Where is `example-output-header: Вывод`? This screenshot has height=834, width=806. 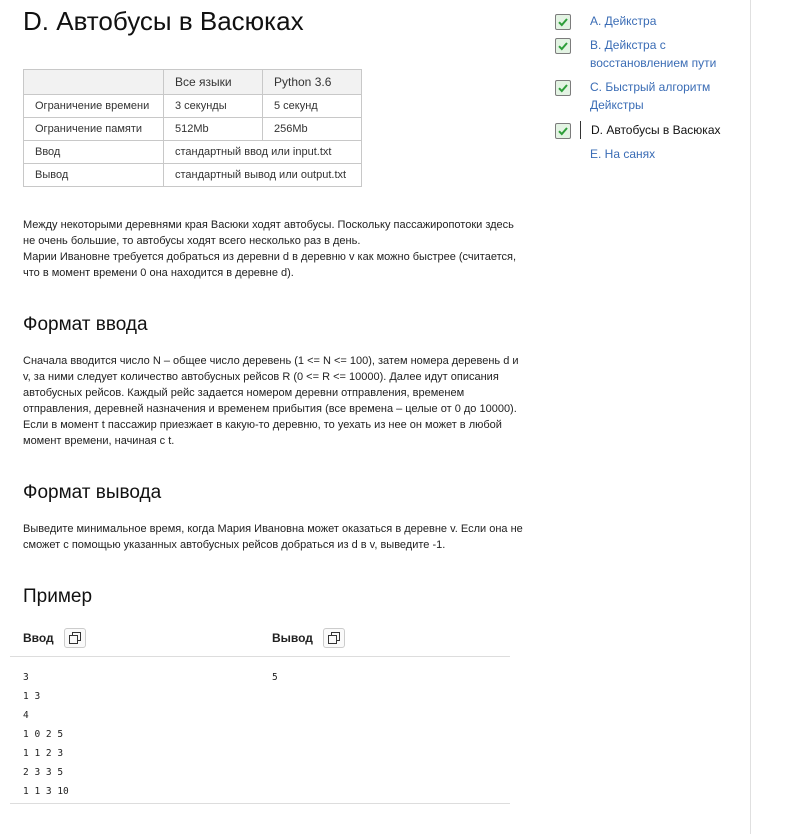 example-output-header: Вывод is located at coordinates (308, 638).